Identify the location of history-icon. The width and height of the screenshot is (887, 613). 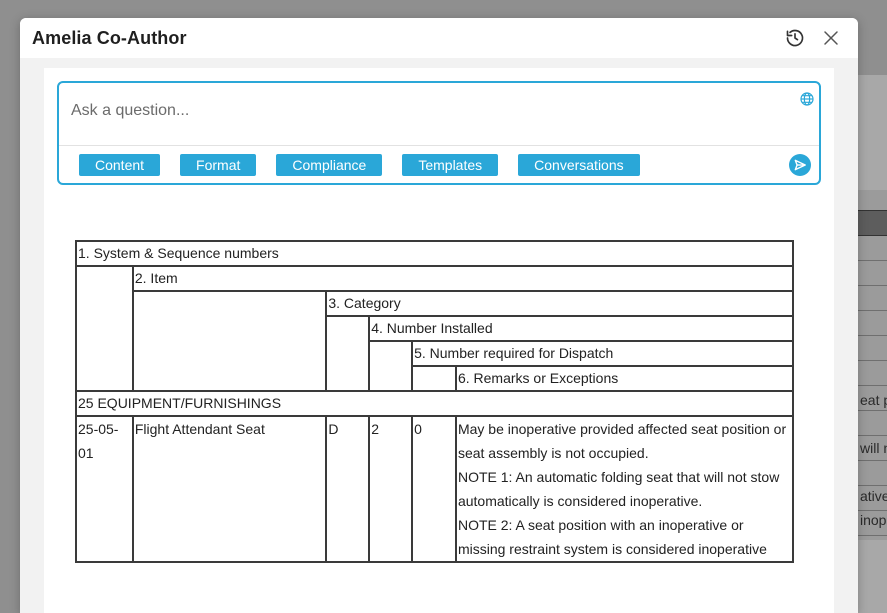
(795, 38).